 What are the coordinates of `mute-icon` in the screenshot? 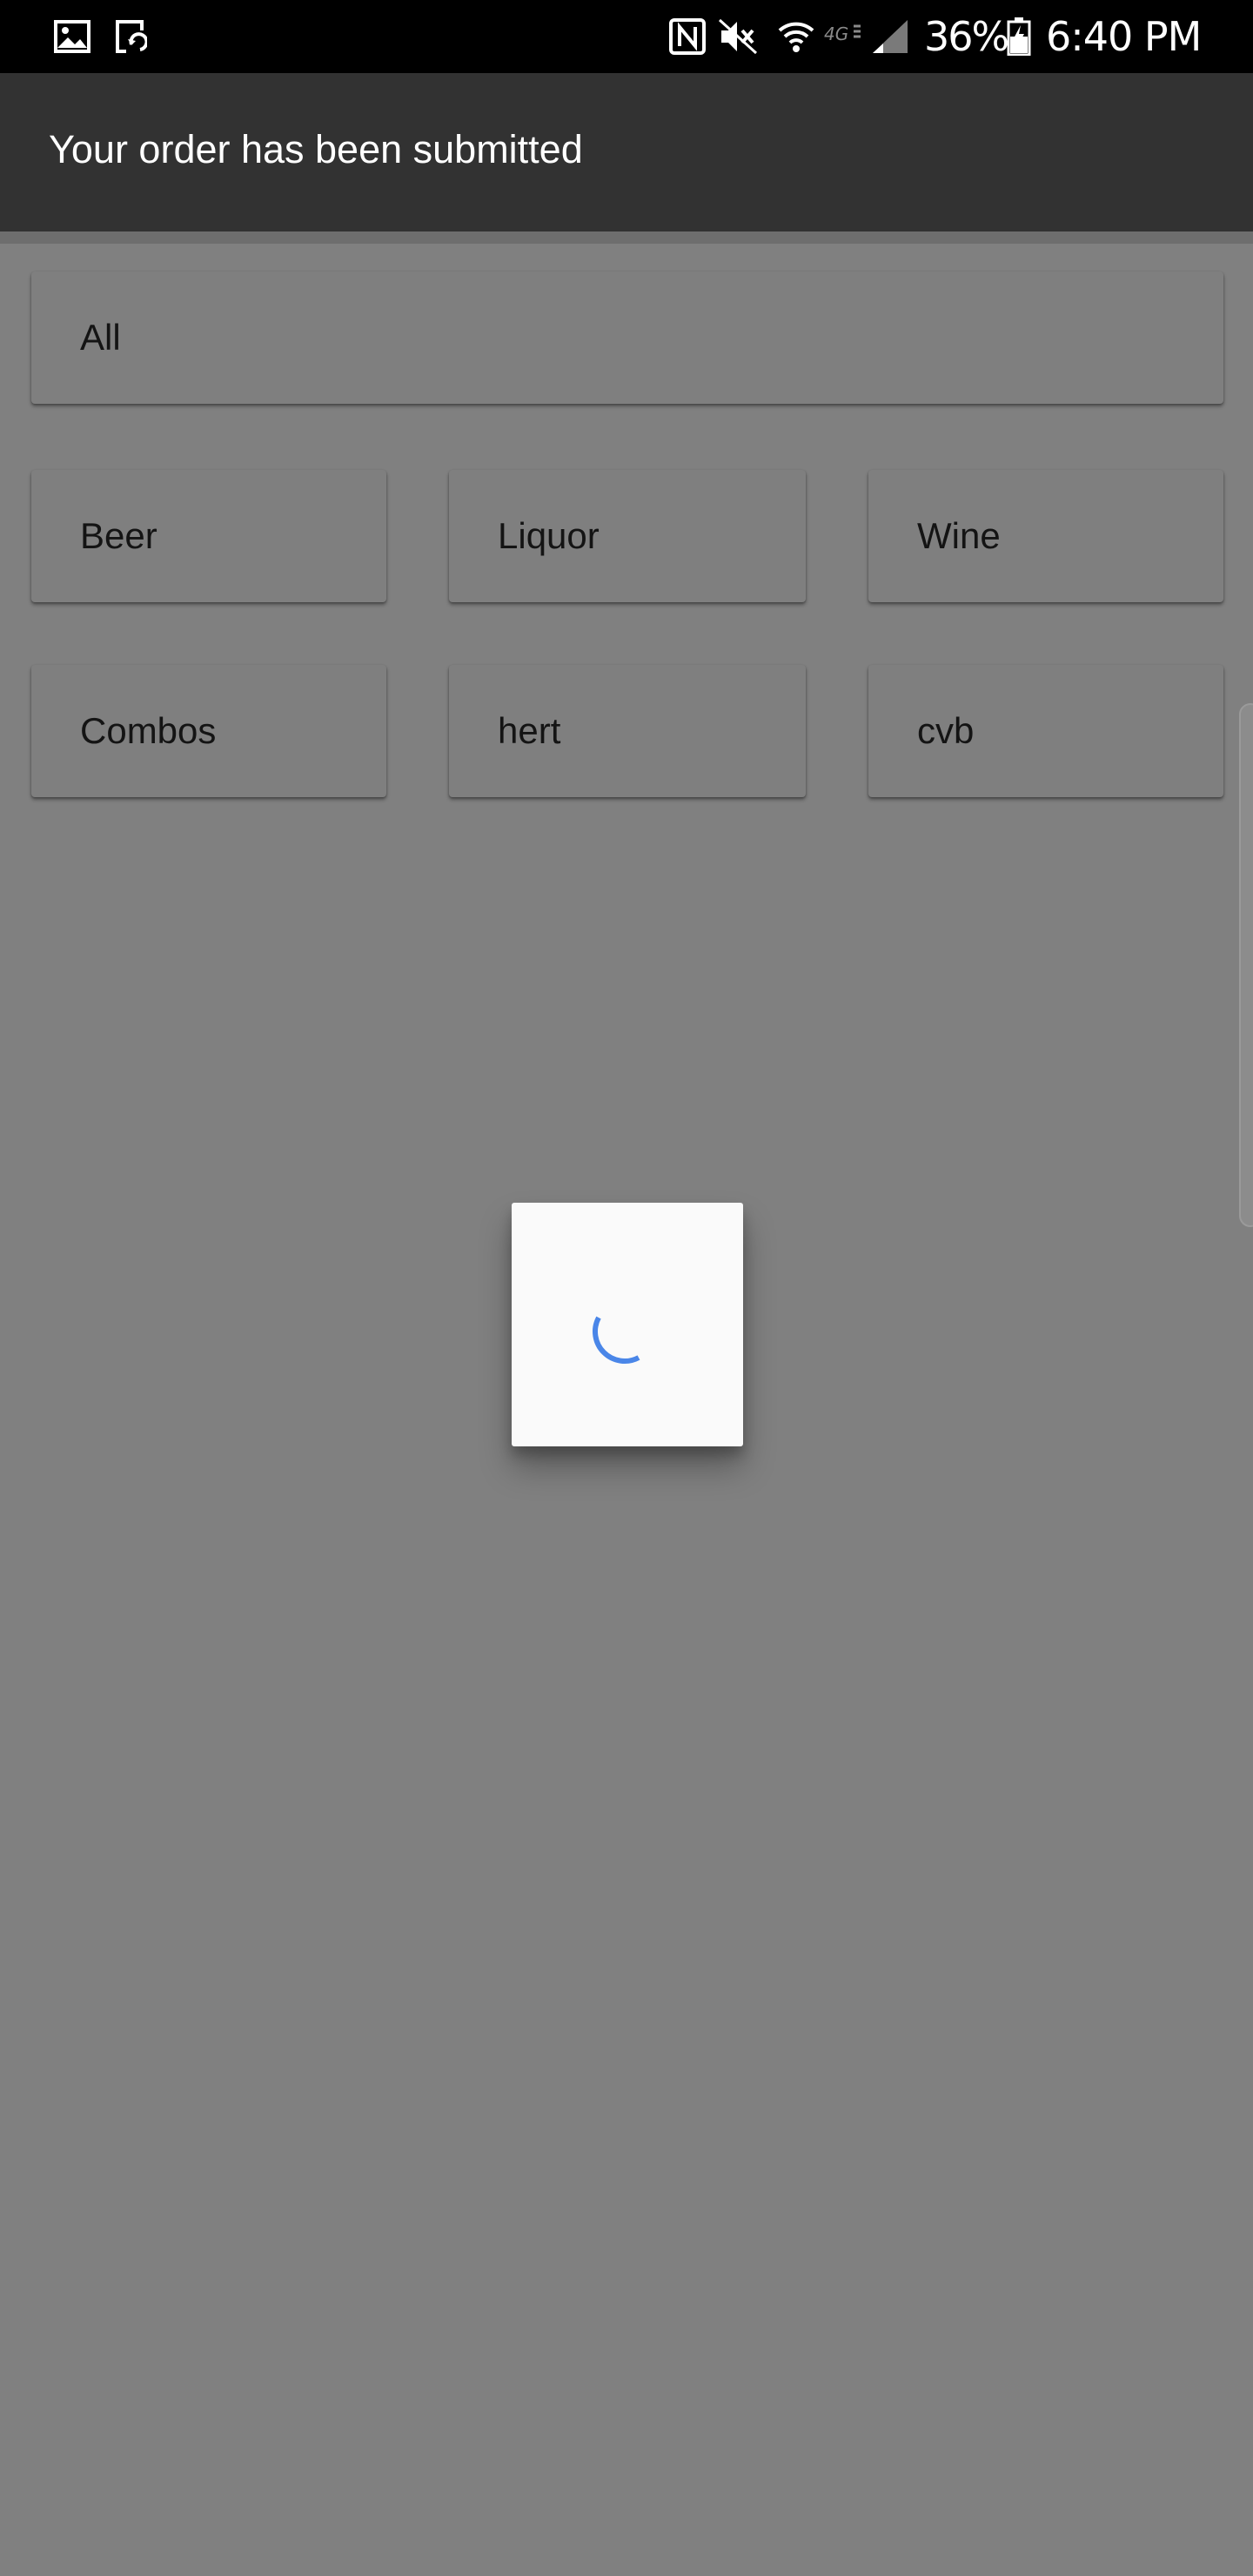 It's located at (738, 37).